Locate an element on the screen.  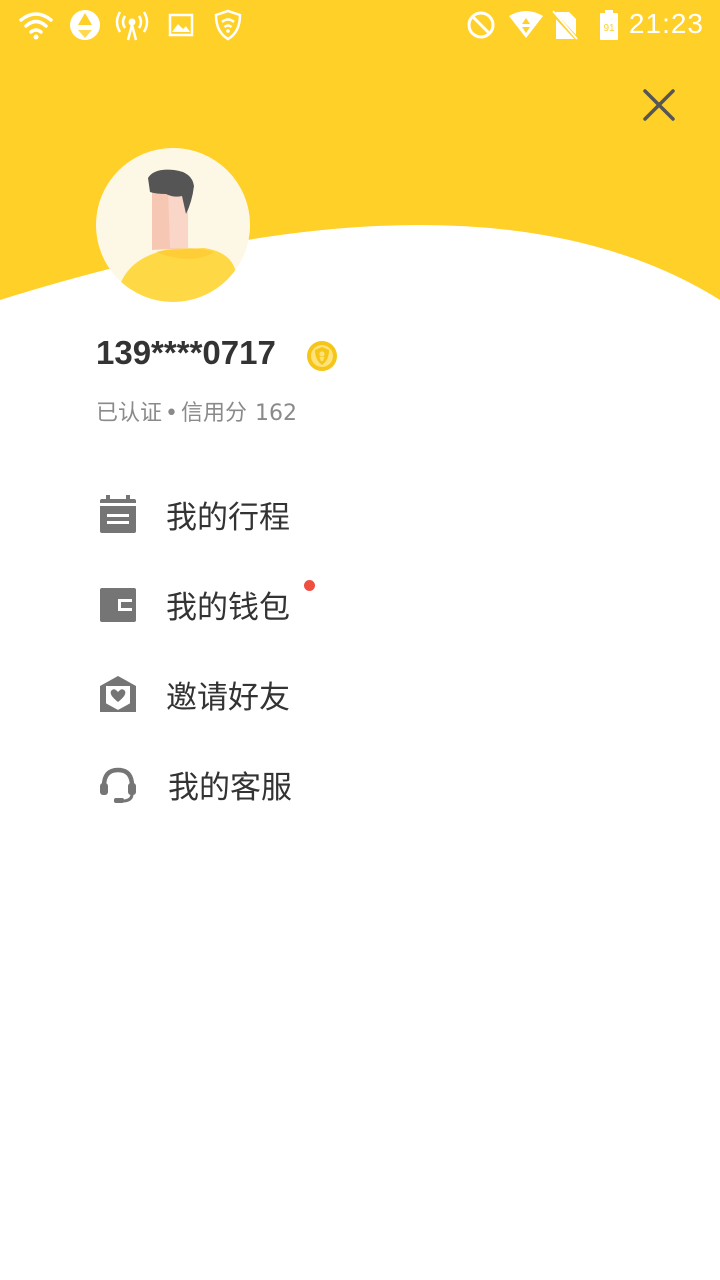
status-time: 21:23 is located at coordinates (666, 23).